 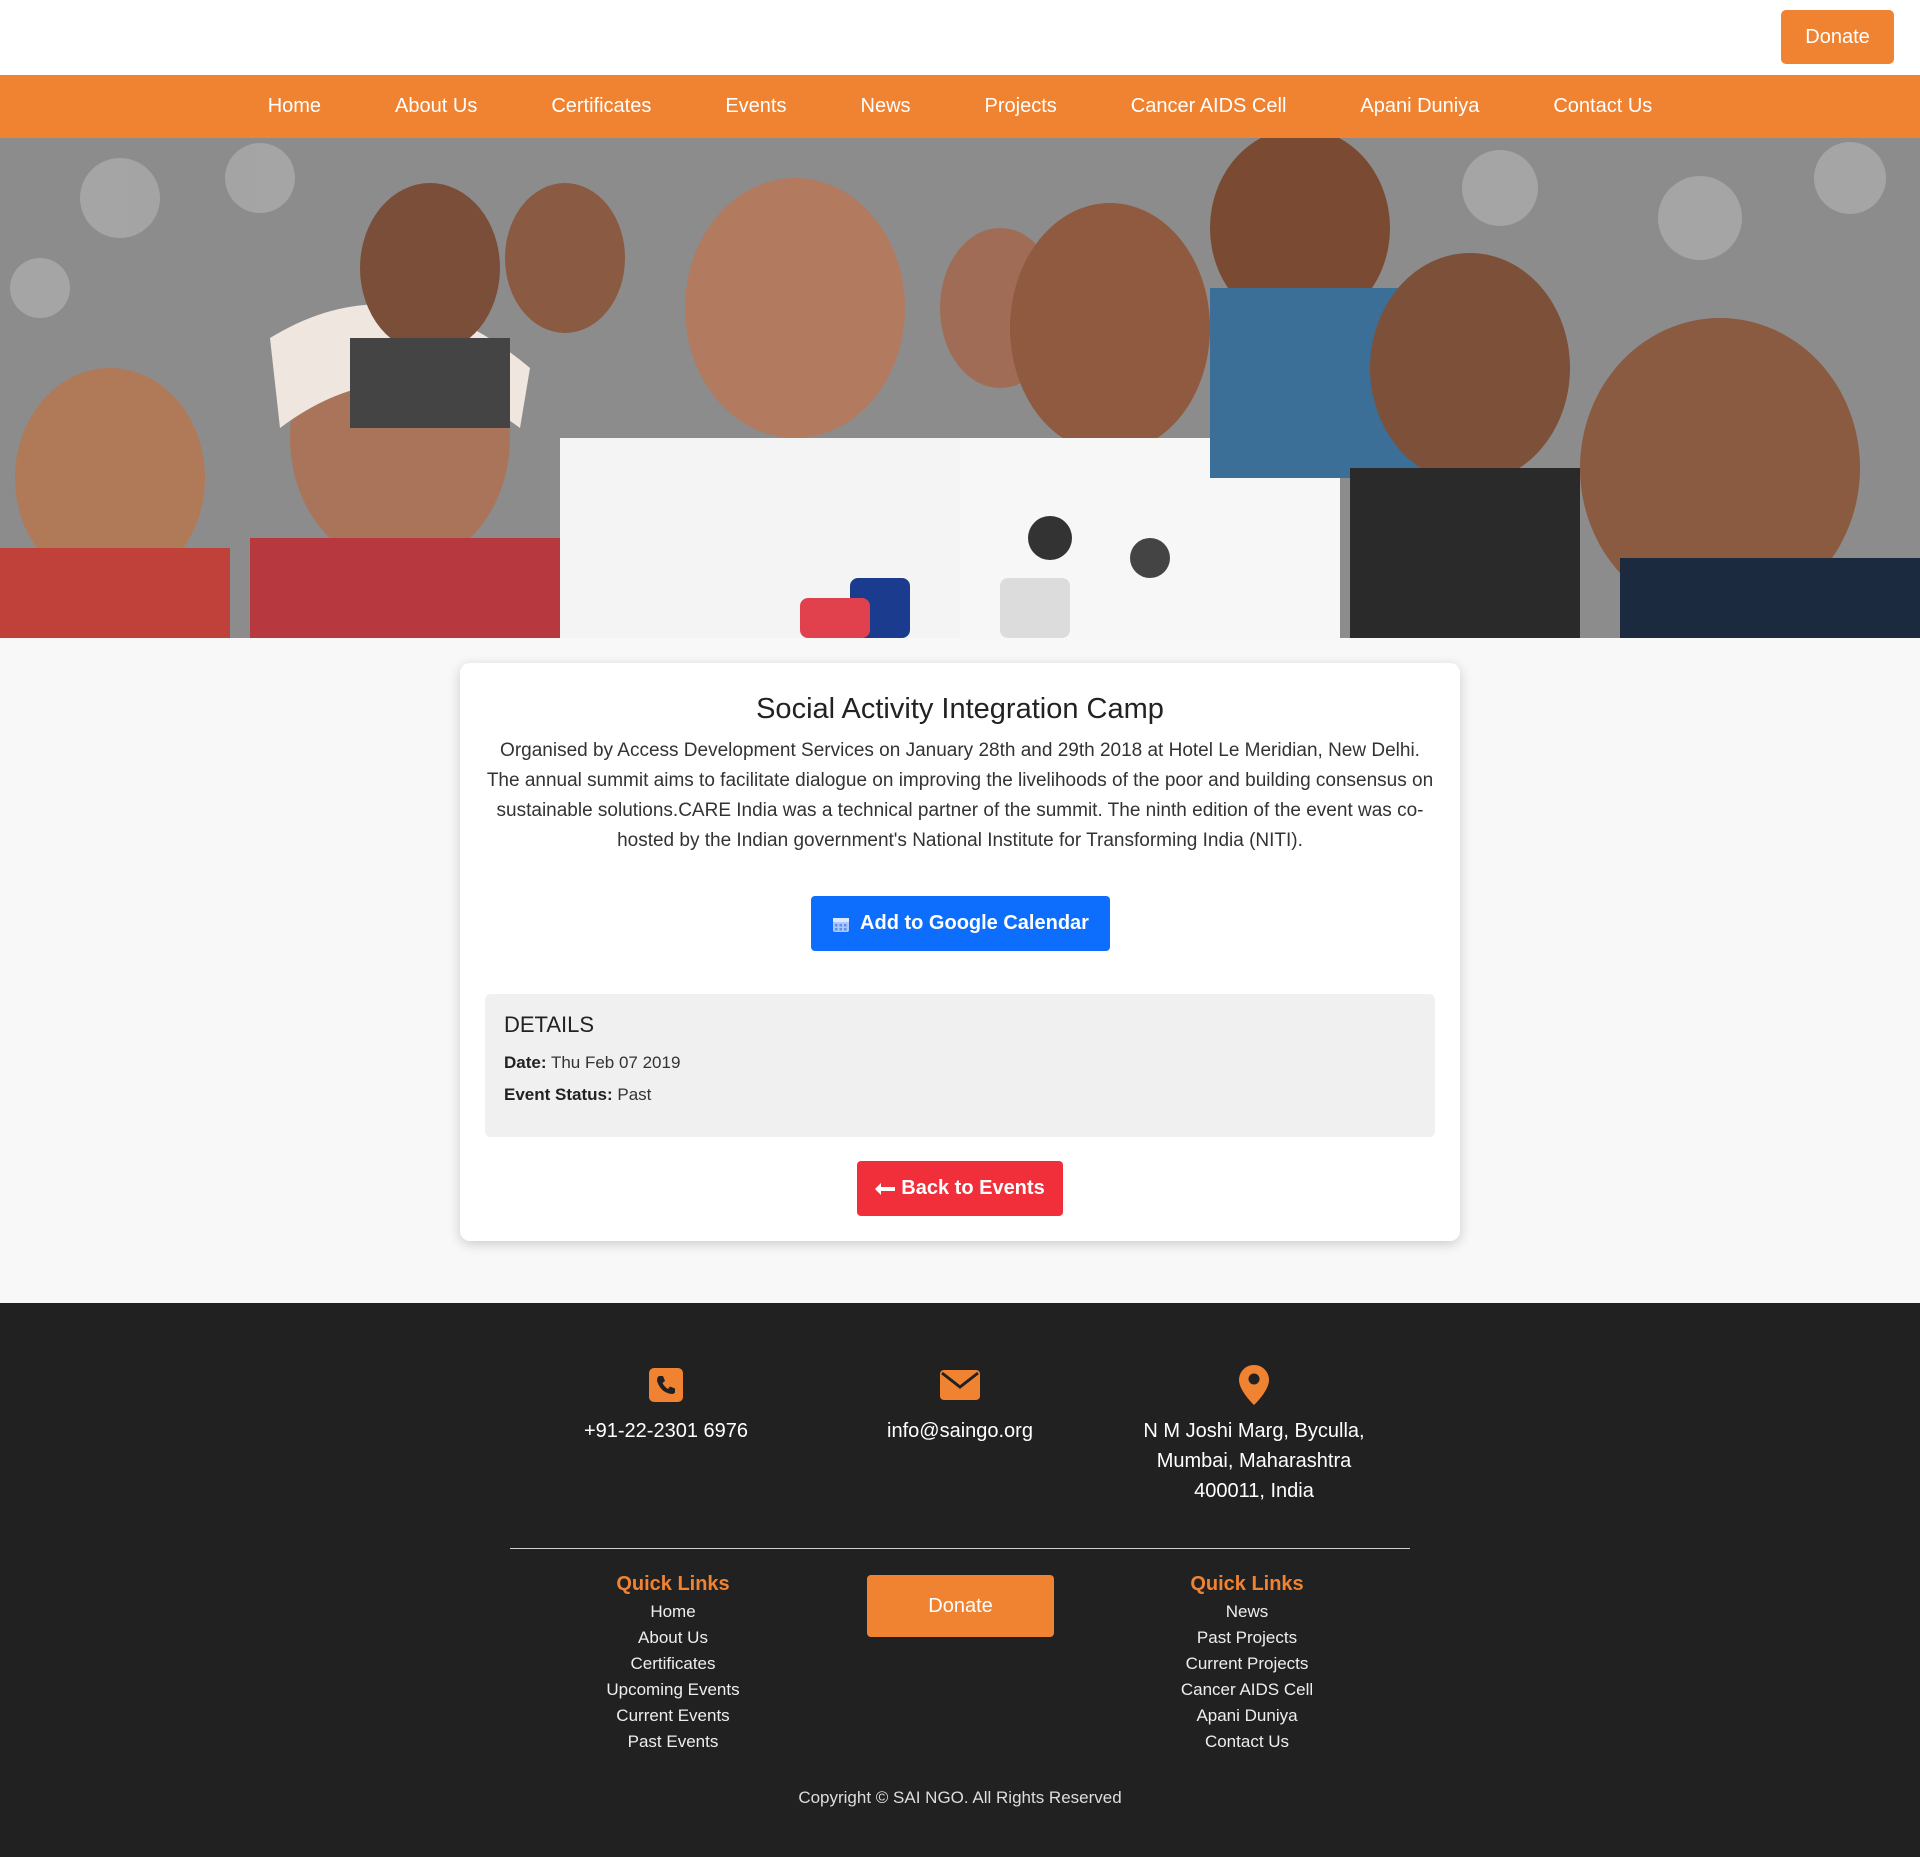 I want to click on copyright-text: Copyright © SAI NGO. All Rights Reserved, so click(x=960, y=1797).